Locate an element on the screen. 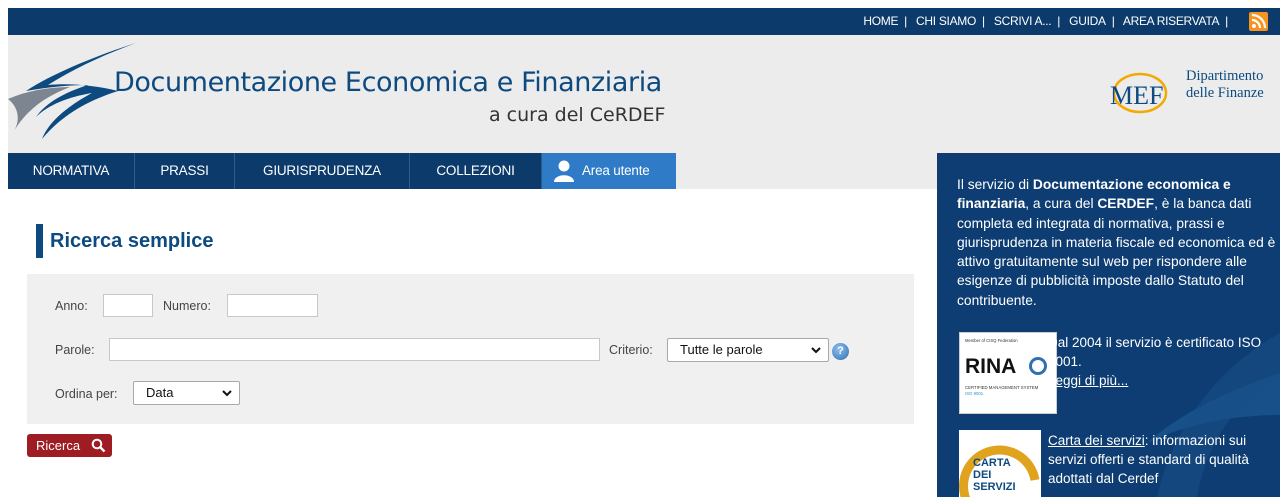 This screenshot has height=497, width=1288. mef-logo-text: MEF is located at coordinates (1136, 95).